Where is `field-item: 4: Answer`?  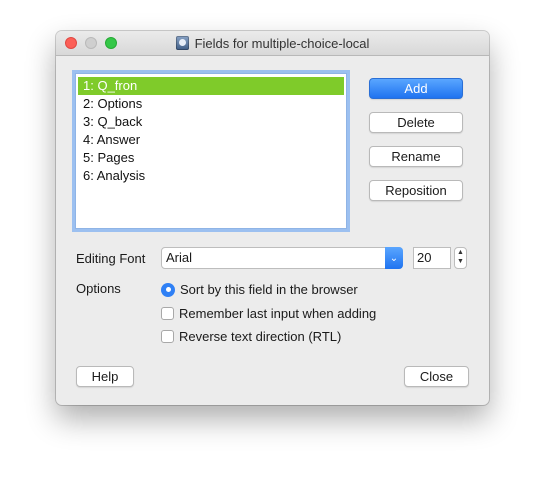
field-item: 4: Answer is located at coordinates (211, 140).